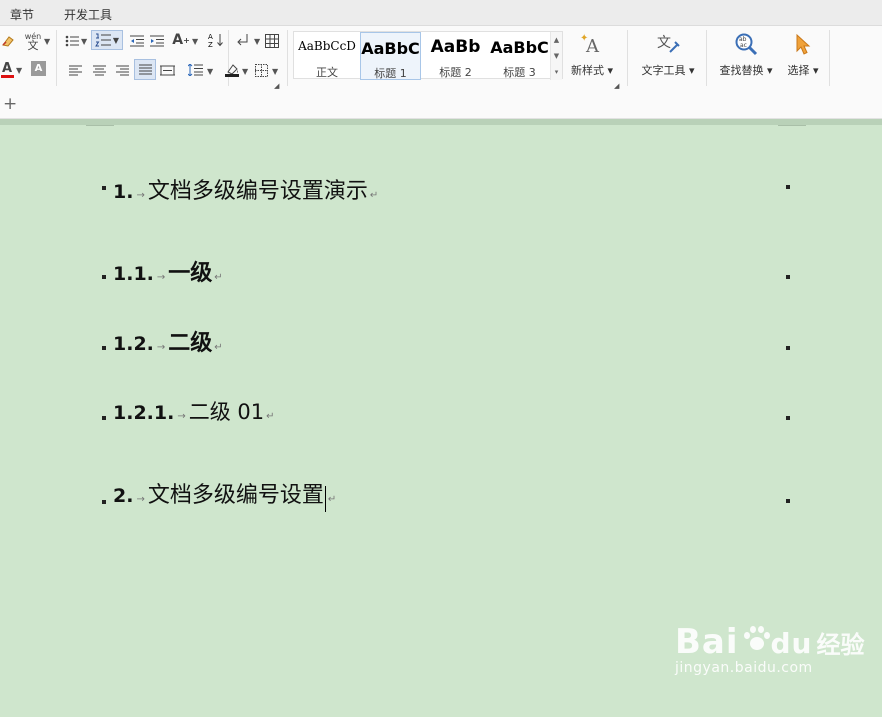 Image resolution: width=882 pixels, height=717 pixels. What do you see at coordinates (116, 40) in the screenshot?
I see `numbered-dropdown-icon: ▼` at bounding box center [116, 40].